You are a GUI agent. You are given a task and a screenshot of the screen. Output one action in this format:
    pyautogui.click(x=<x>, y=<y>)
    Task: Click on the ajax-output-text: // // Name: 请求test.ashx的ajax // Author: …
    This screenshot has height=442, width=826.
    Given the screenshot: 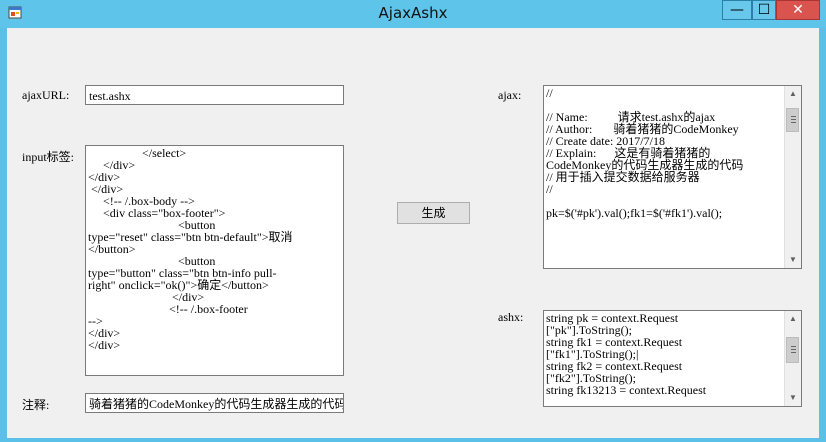 What is the action you would take?
    pyautogui.click(x=664, y=177)
    